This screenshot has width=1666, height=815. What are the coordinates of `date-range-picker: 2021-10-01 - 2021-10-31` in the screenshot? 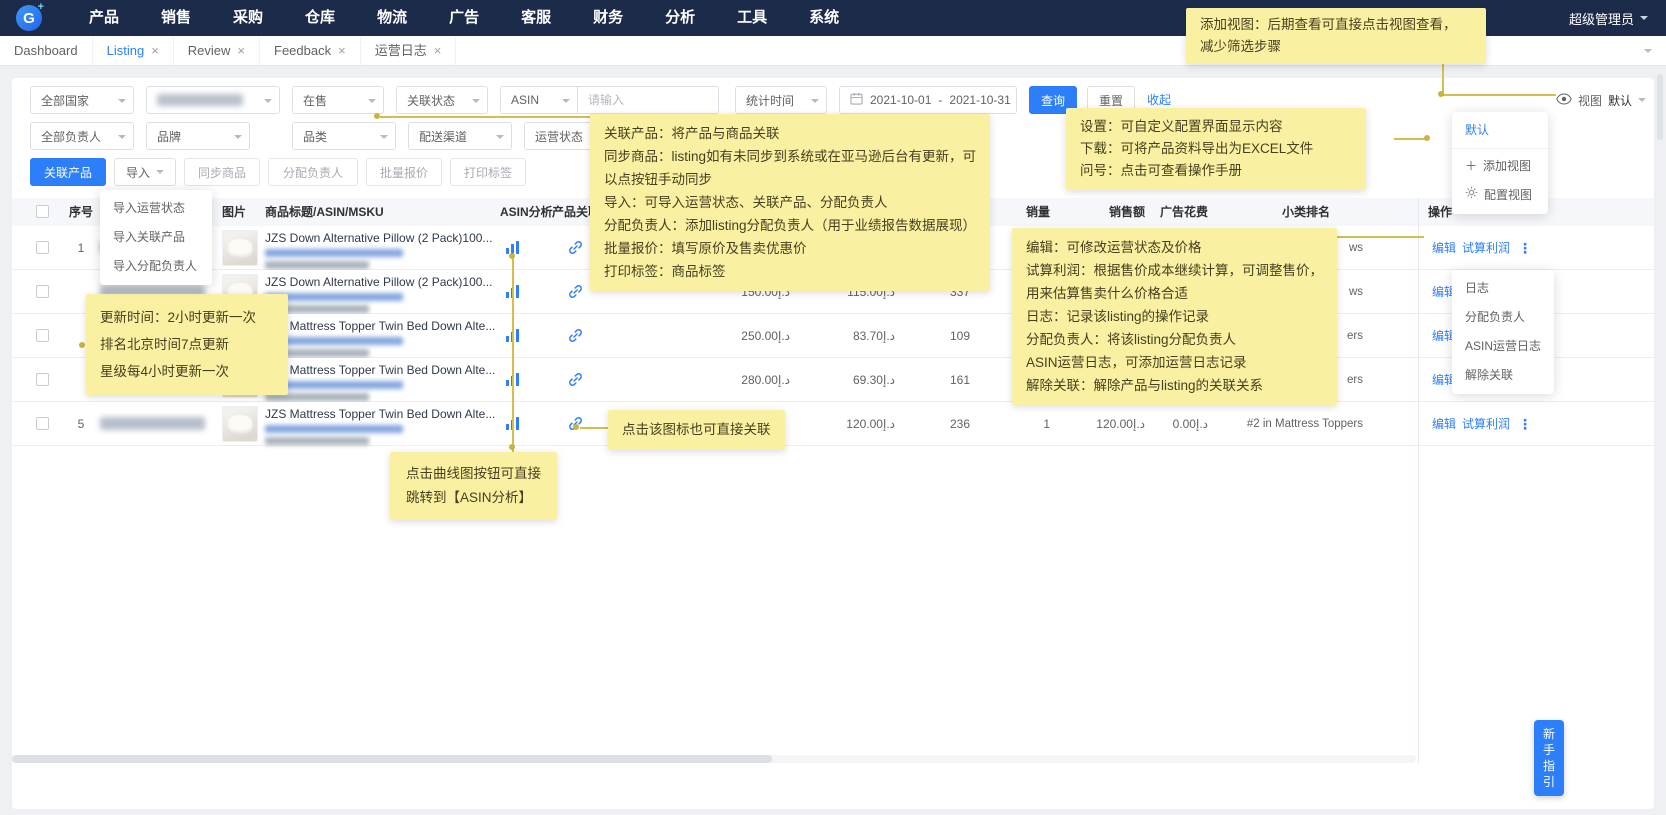 It's located at (928, 100).